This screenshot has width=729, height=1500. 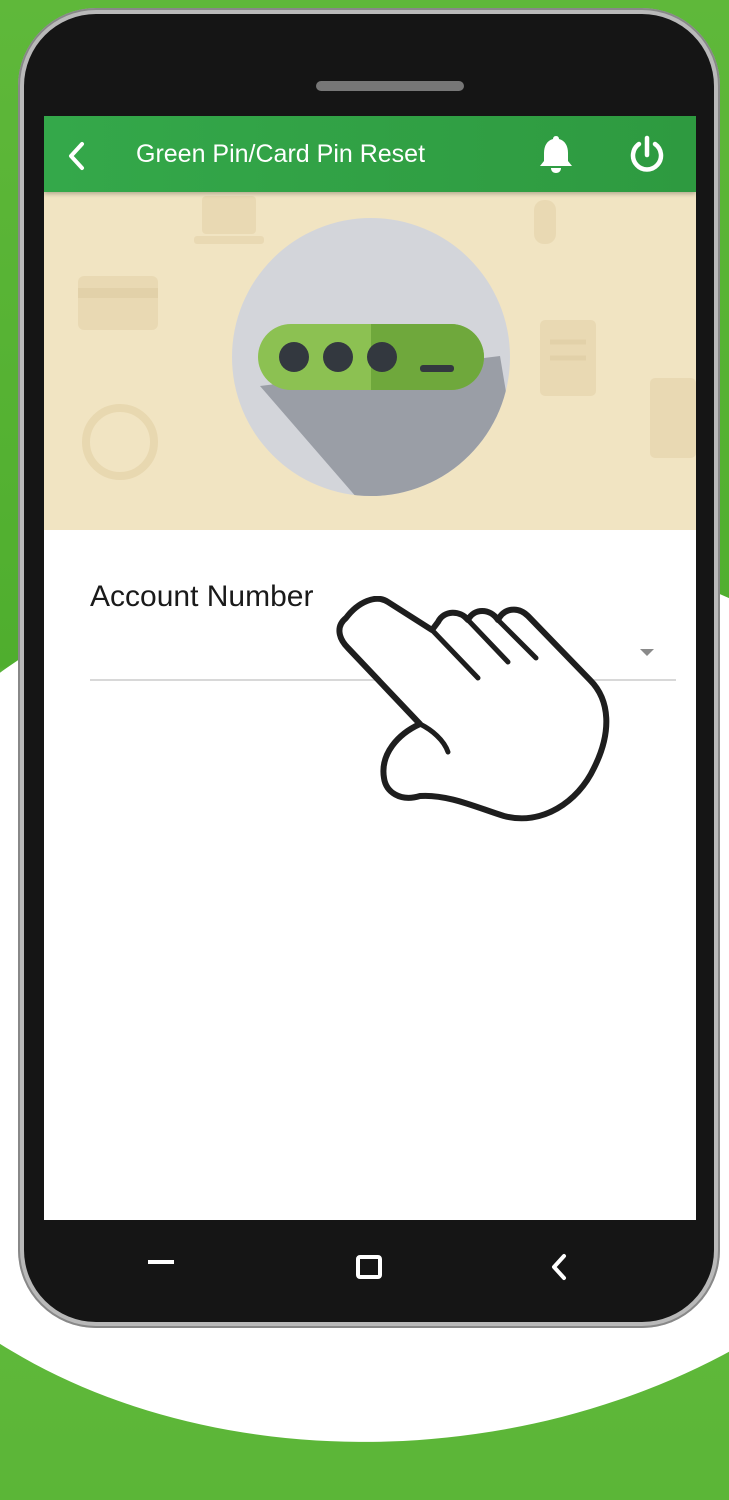 I want to click on minus-icon, so click(x=161, y=1262).